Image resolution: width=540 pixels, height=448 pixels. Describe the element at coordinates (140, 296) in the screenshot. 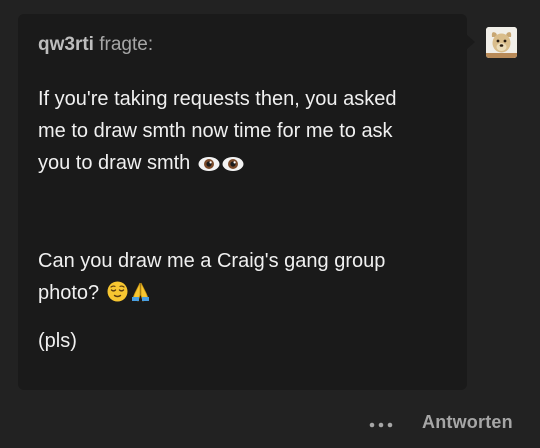

I see `folded-hands-icon` at that location.